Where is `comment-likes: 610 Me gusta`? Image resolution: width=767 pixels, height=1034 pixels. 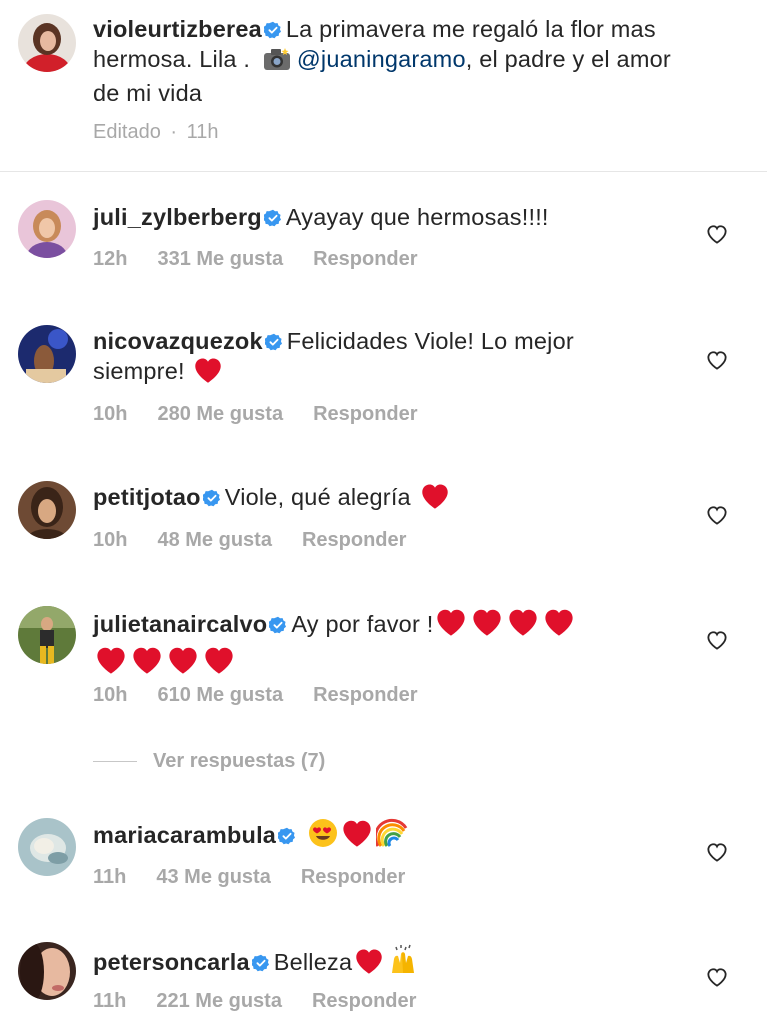
comment-likes: 610 Me gusta is located at coordinates (220, 695).